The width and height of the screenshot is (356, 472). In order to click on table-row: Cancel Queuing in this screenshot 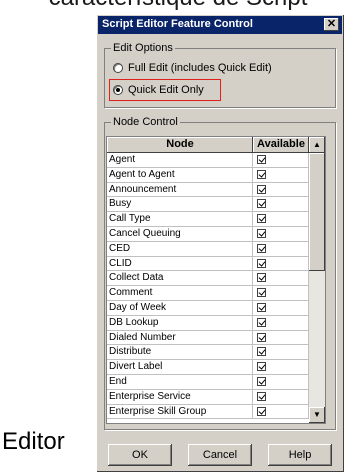, I will do `click(208, 234)`.